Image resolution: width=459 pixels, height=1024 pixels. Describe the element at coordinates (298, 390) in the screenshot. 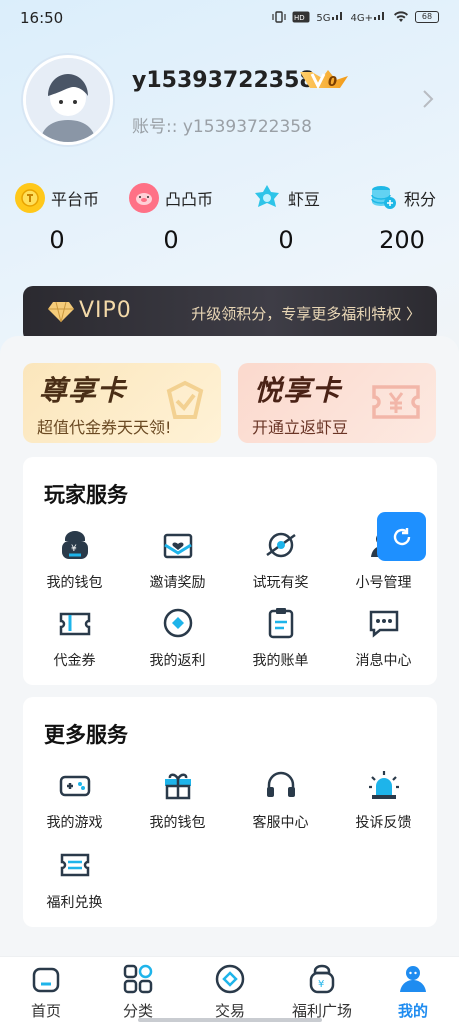

I see `joy-card-title: 悦享卡` at that location.